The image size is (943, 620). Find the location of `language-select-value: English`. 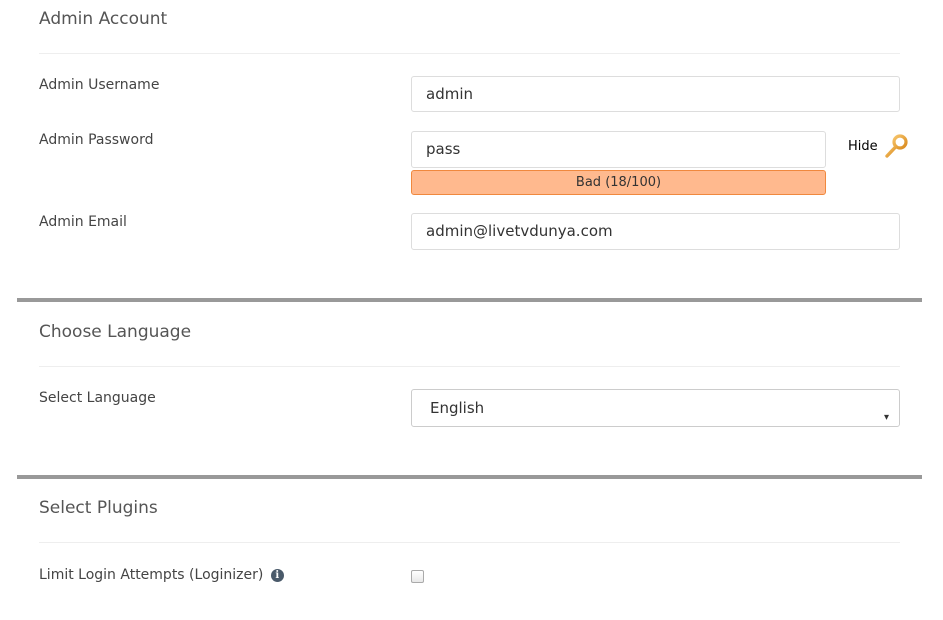

language-select-value: English is located at coordinates (457, 408).